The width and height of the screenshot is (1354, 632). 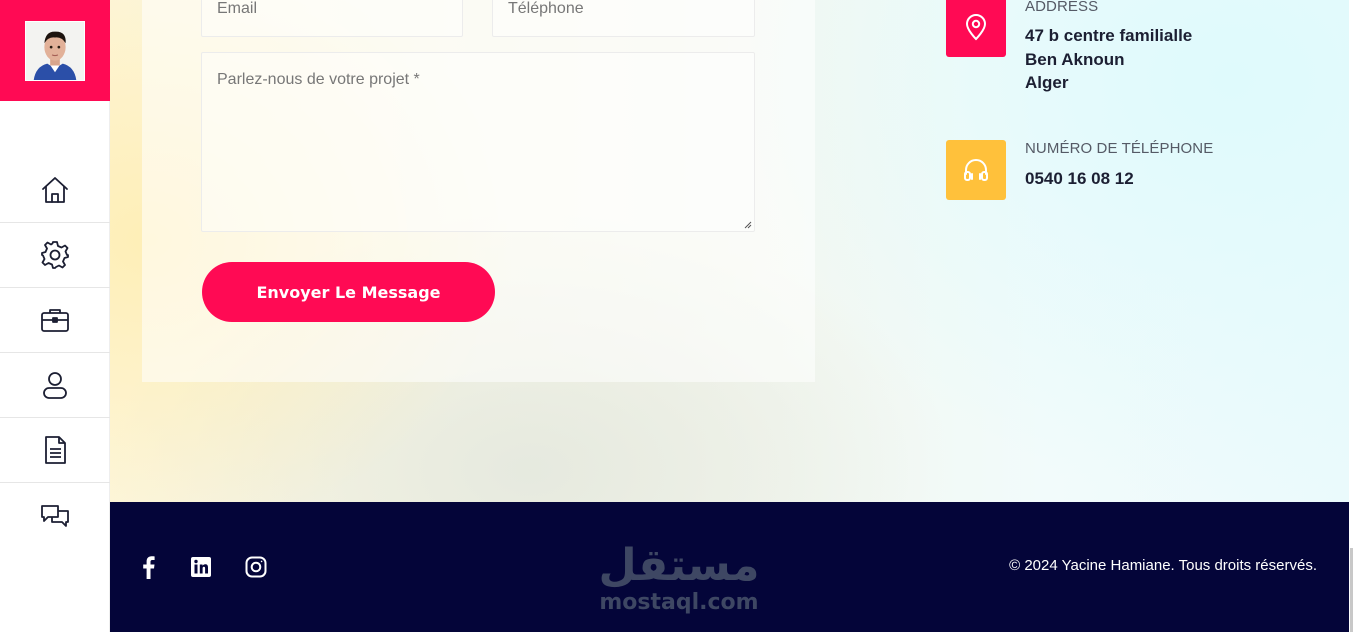 I want to click on address-icon-box, so click(x=976, y=28).